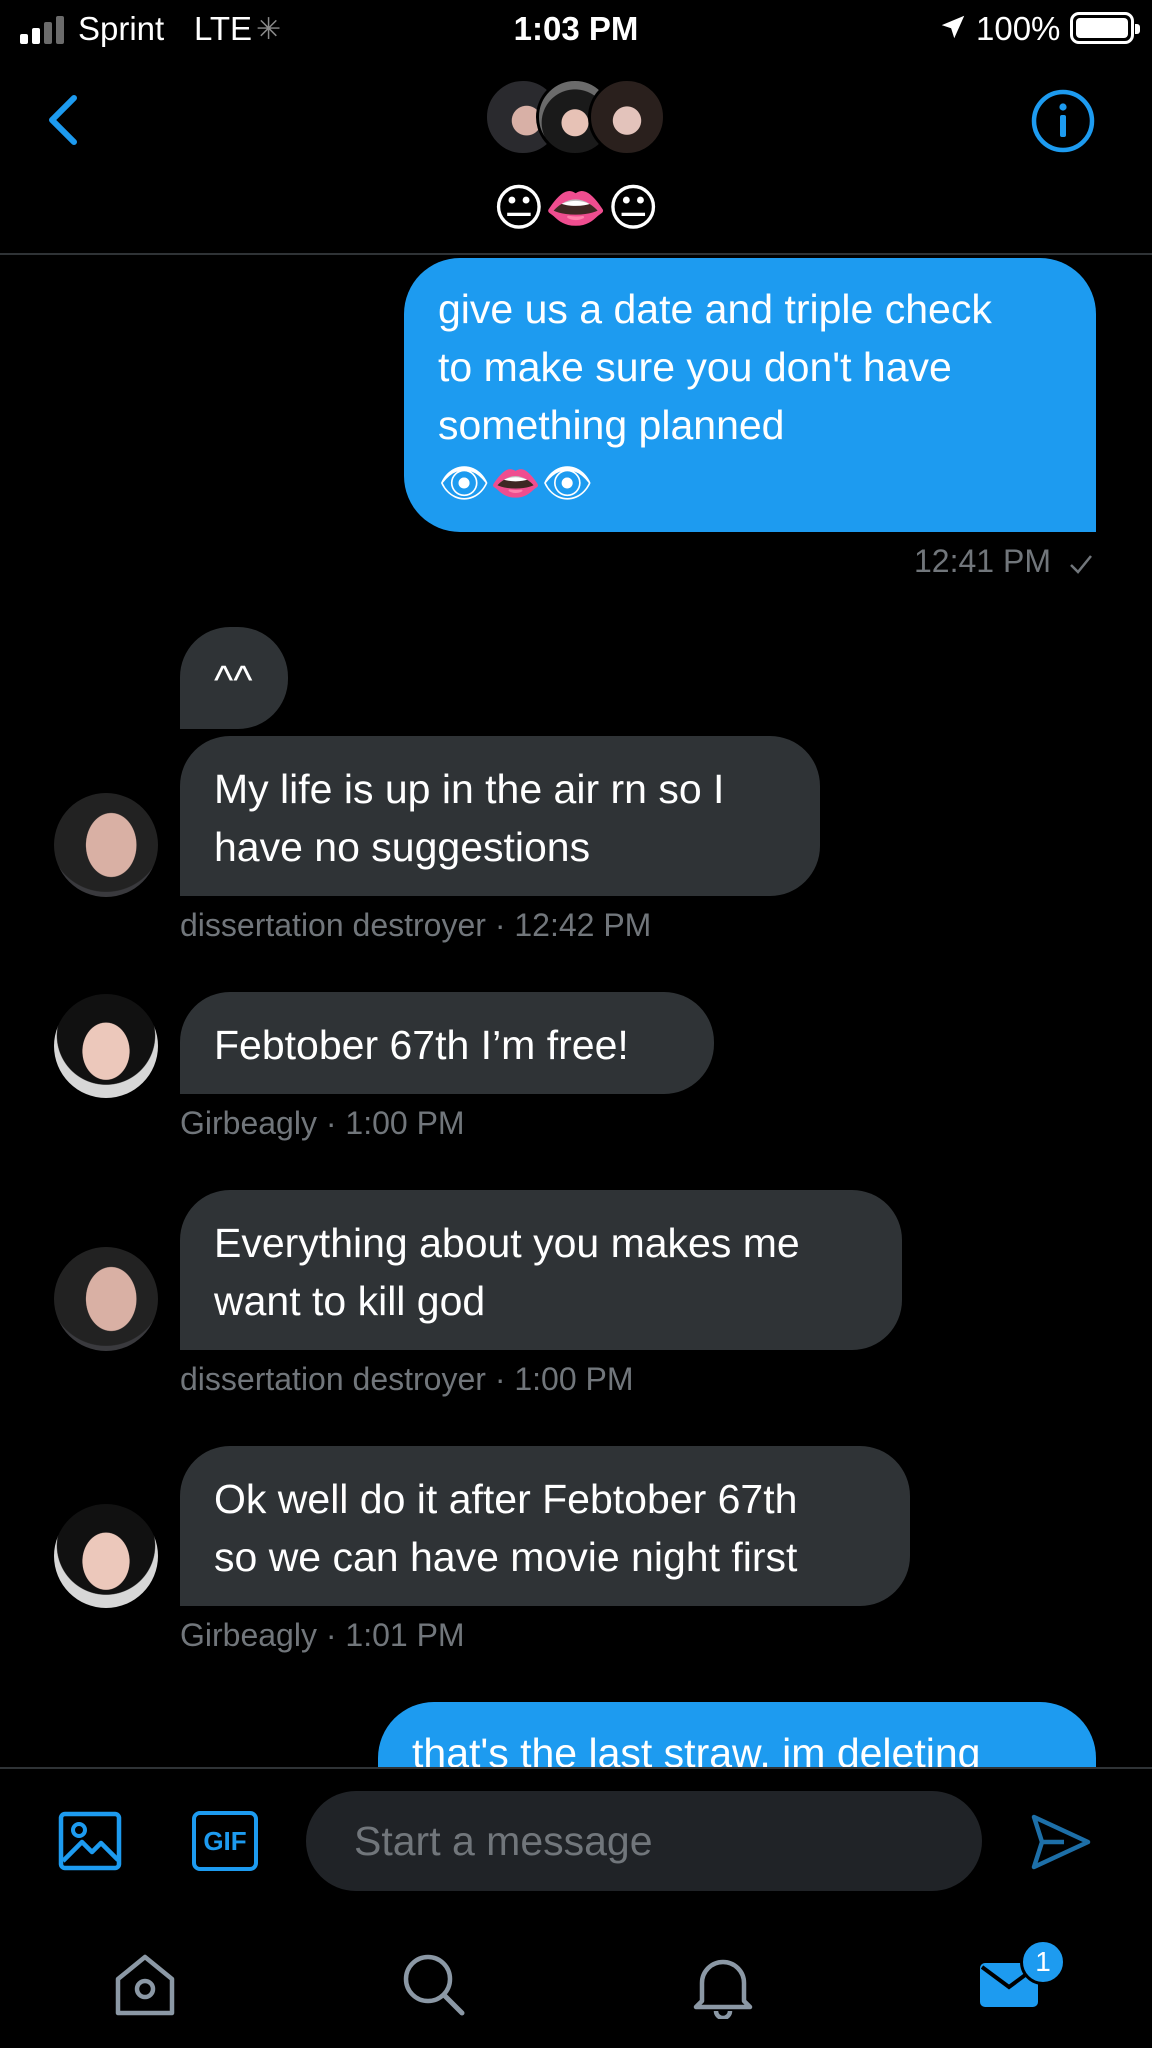  I want to click on message-text: so we can have movie night first, so click(506, 1557).